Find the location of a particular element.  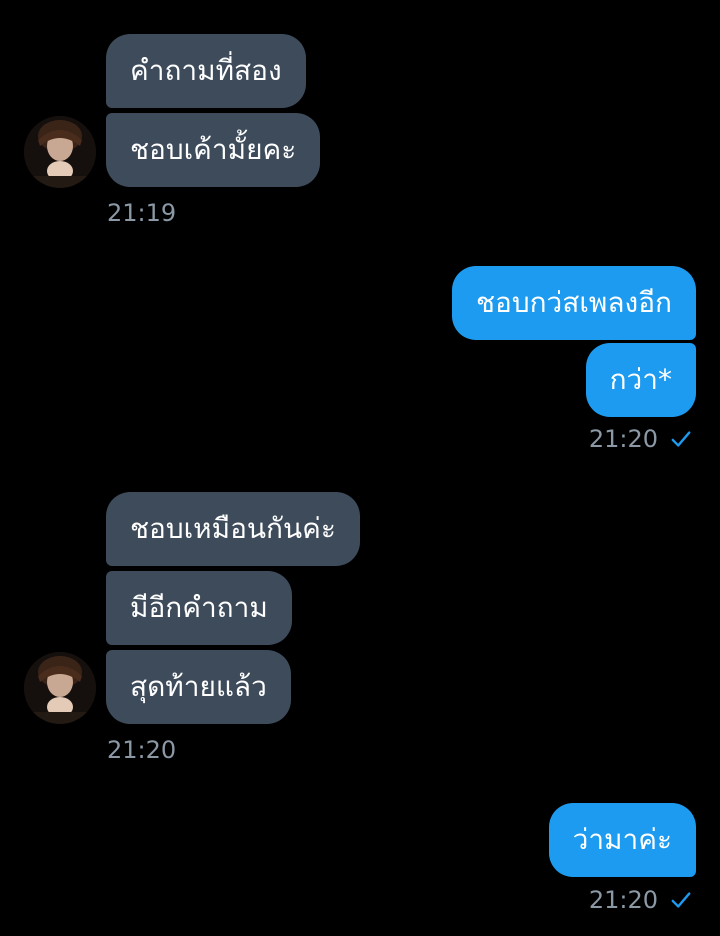

message-text: กว่า* is located at coordinates (640, 379).